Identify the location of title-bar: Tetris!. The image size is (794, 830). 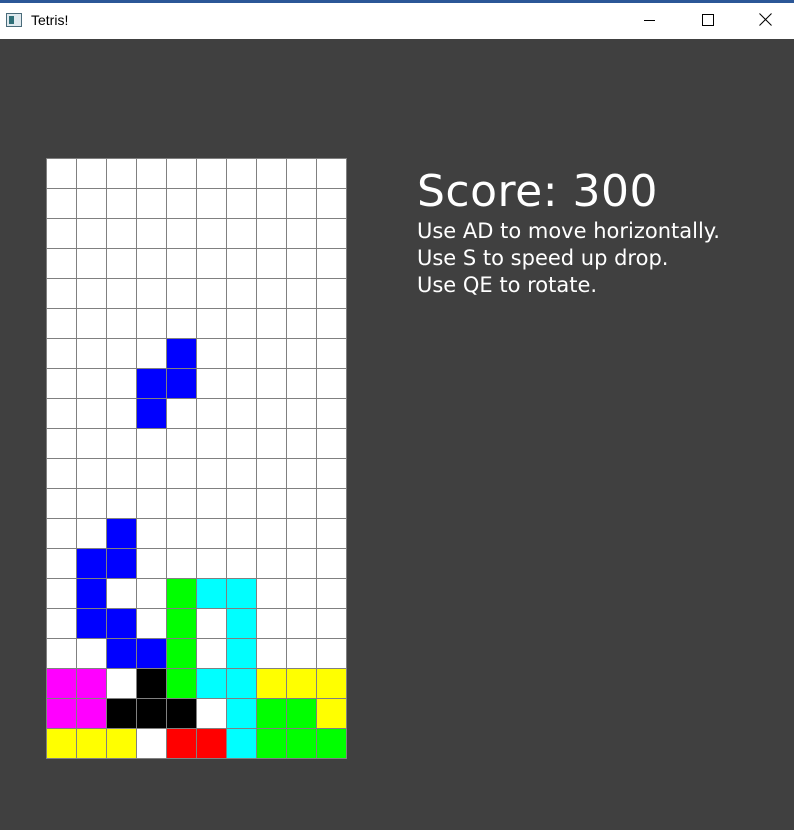
(397, 21).